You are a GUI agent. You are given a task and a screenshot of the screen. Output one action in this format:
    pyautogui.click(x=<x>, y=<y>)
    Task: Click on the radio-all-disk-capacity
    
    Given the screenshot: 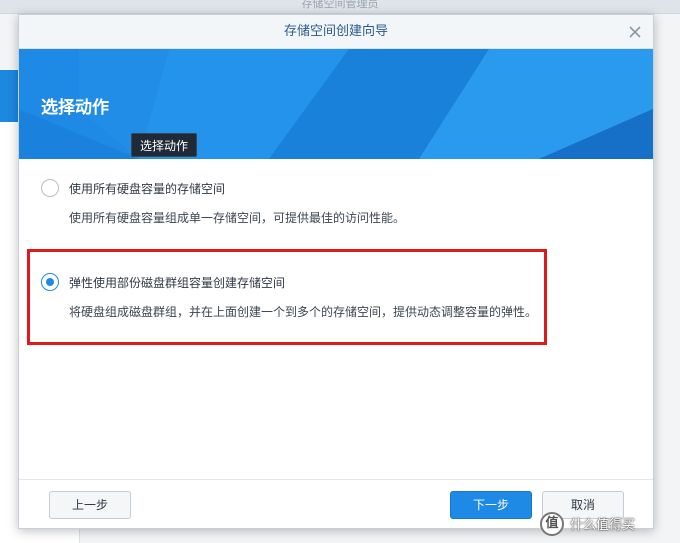 What is the action you would take?
    pyautogui.click(x=50, y=188)
    